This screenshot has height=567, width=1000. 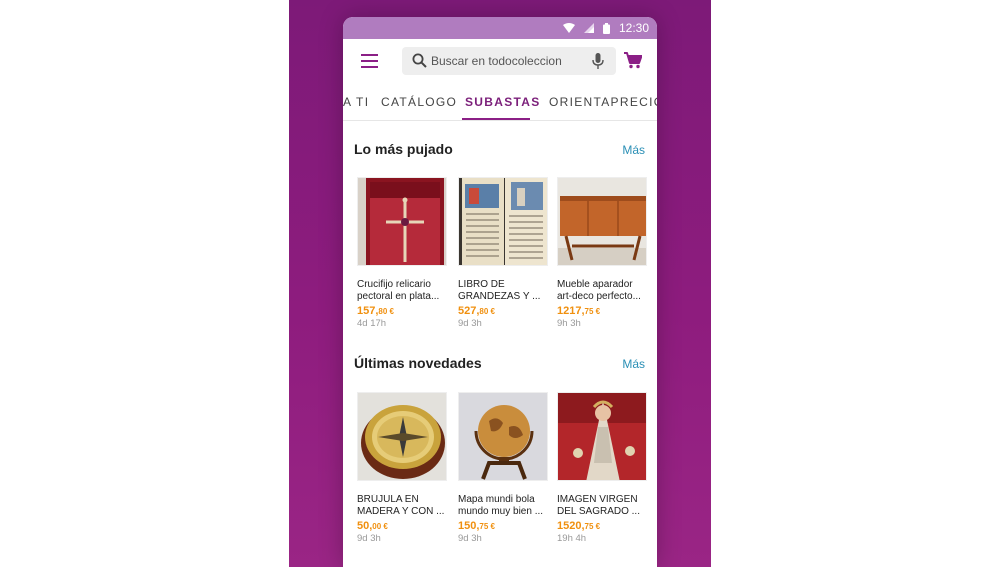 What do you see at coordinates (633, 28) in the screenshot?
I see `status-time: 12:30` at bounding box center [633, 28].